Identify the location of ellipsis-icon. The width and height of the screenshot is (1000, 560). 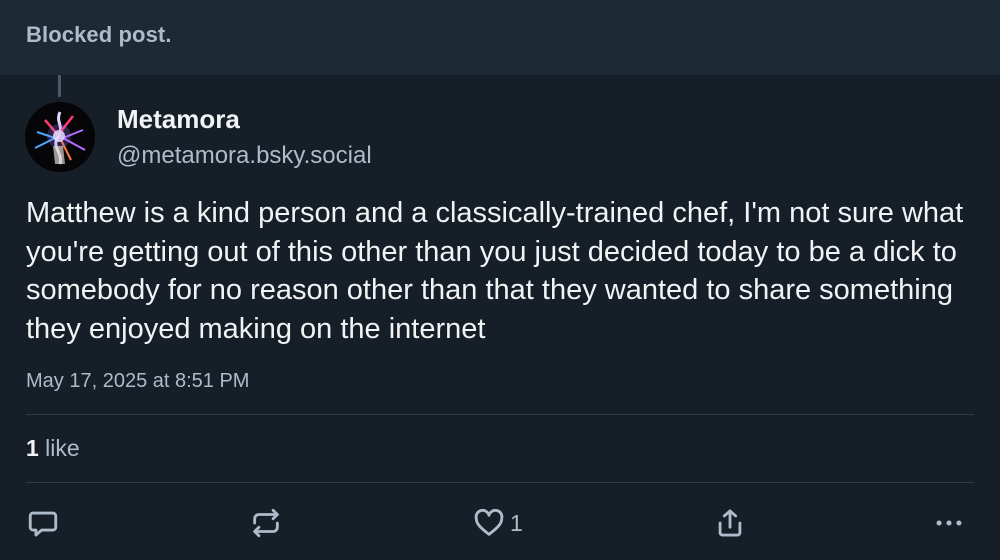
(949, 523).